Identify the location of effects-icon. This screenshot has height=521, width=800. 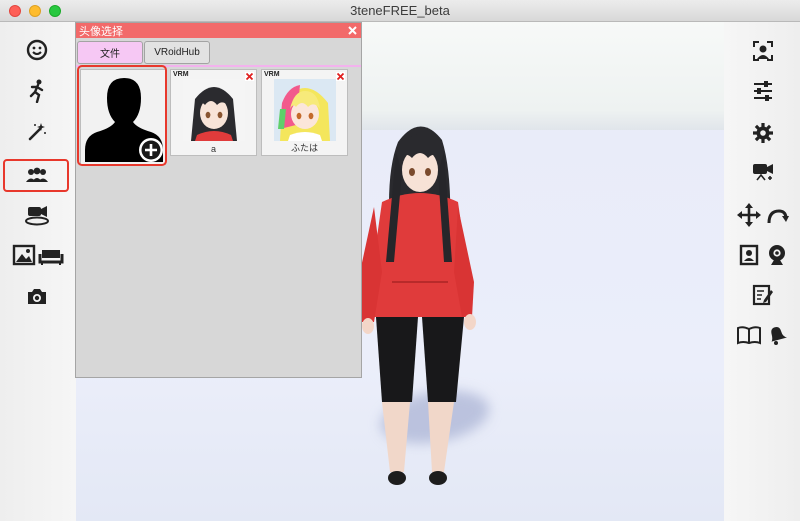
(37, 132).